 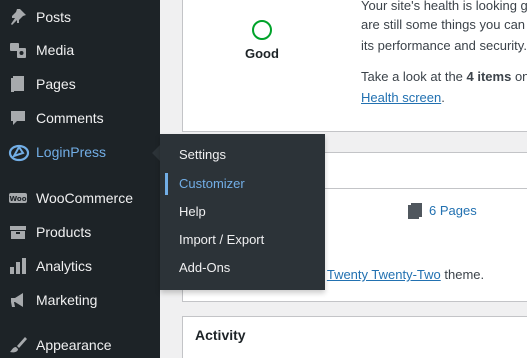 I want to click on sidebar-item-marketing: Marketing, so click(x=80, y=300).